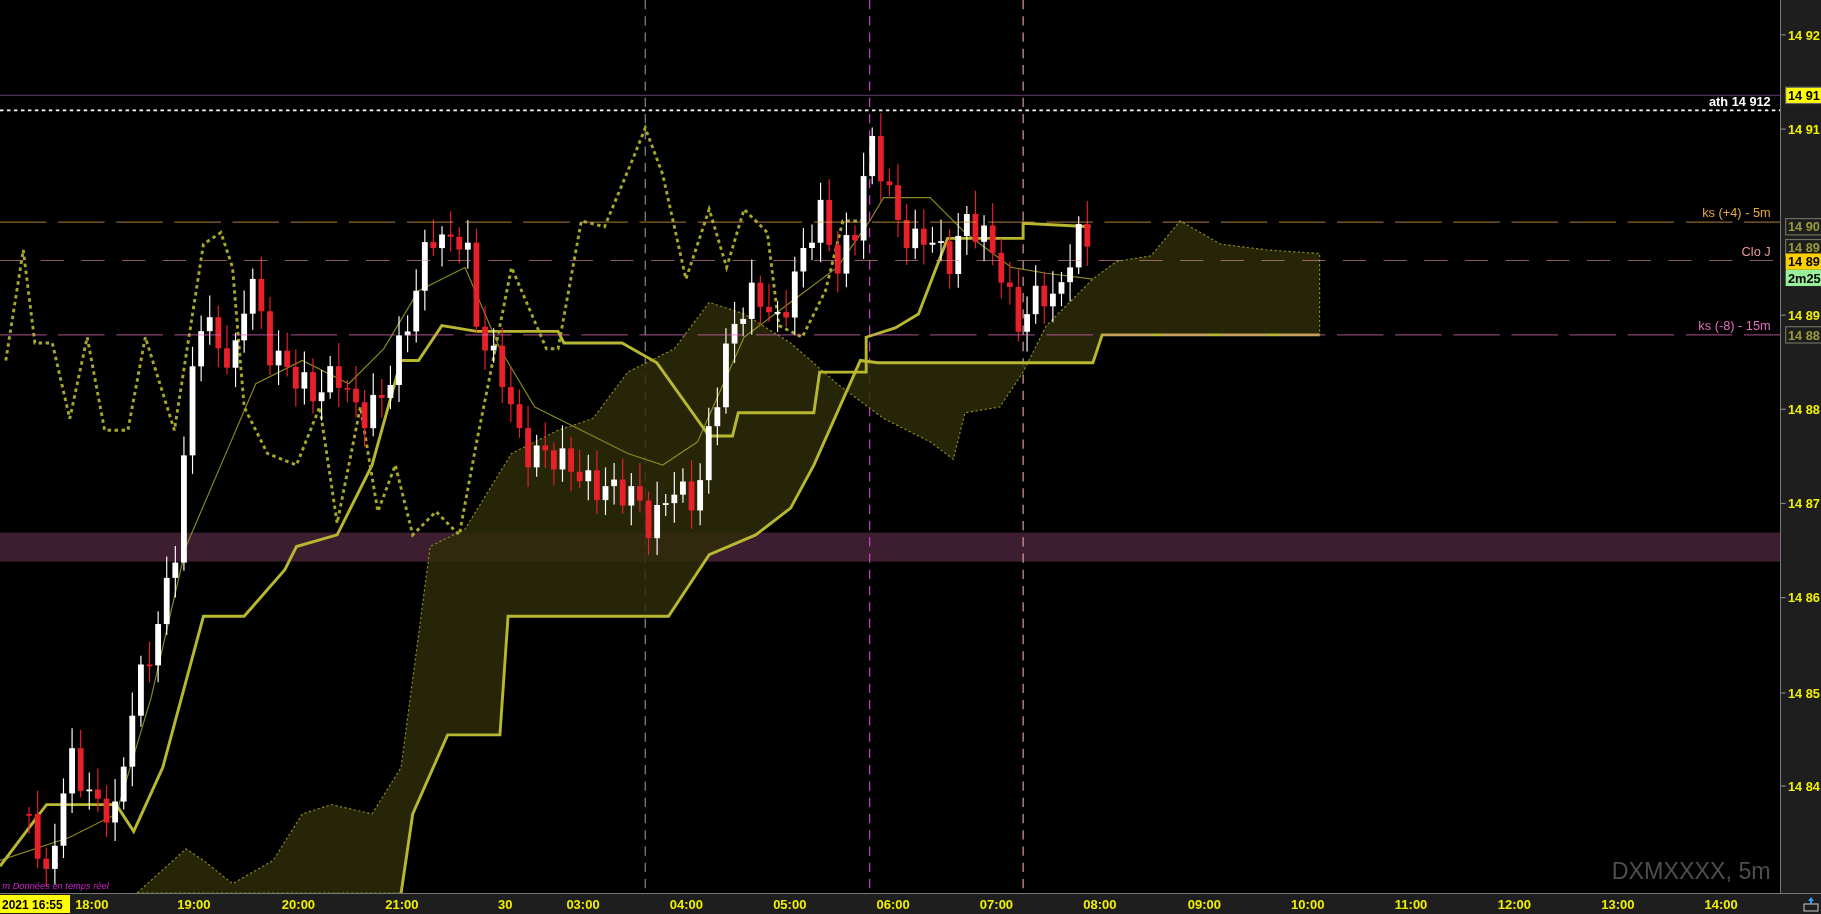  What do you see at coordinates (1800, 409) in the screenshot?
I see `price-tick-label: 14 88` at bounding box center [1800, 409].